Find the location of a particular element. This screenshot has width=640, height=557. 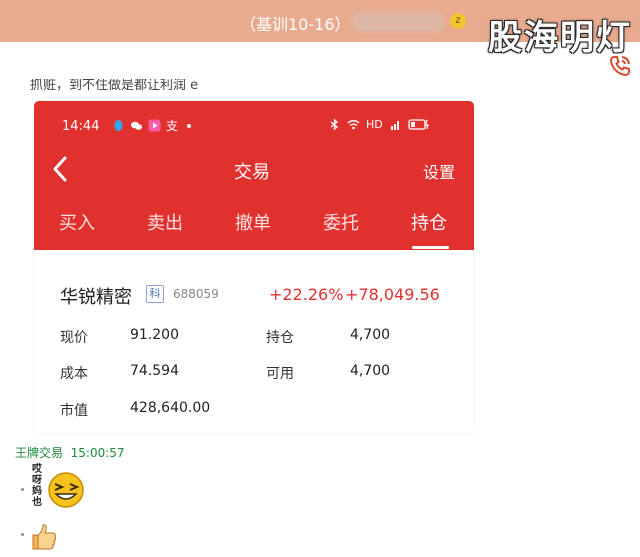

chat-header: （基训10-16） z 股海明灯 is located at coordinates (320, 29).